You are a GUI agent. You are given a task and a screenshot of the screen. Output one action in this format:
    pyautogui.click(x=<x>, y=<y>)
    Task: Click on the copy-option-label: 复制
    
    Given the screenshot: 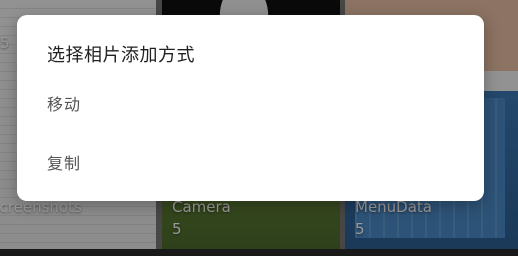 What is the action you would take?
    pyautogui.click(x=64, y=163)
    